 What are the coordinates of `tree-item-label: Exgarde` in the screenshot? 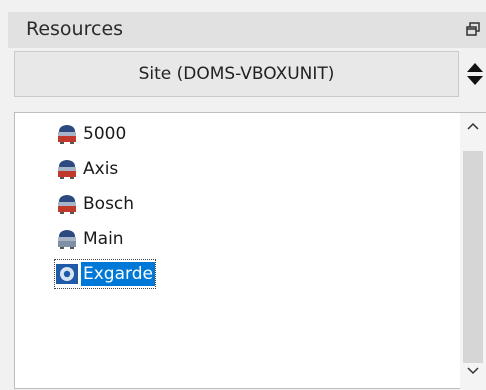 It's located at (118, 274).